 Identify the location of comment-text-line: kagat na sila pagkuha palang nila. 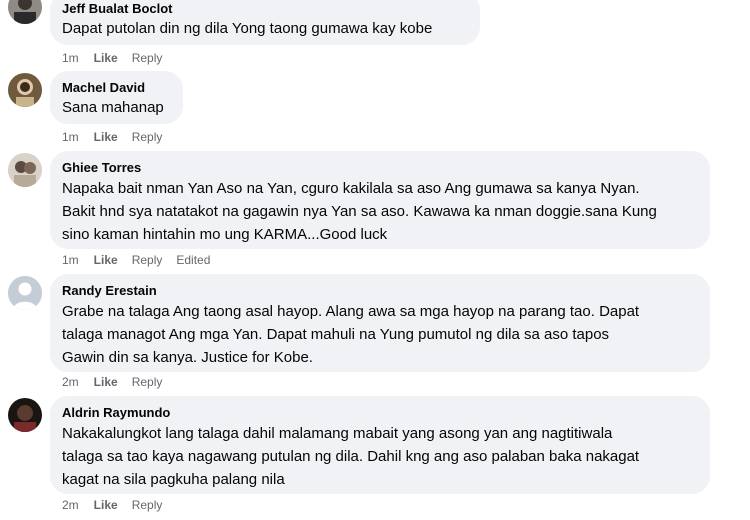
(173, 479).